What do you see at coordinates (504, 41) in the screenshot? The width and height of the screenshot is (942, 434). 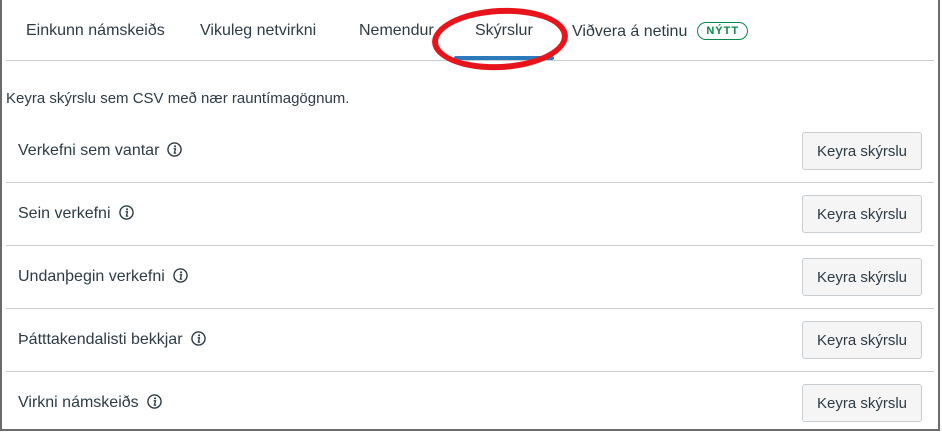 I see `tab-reports: Skýrslur` at bounding box center [504, 41].